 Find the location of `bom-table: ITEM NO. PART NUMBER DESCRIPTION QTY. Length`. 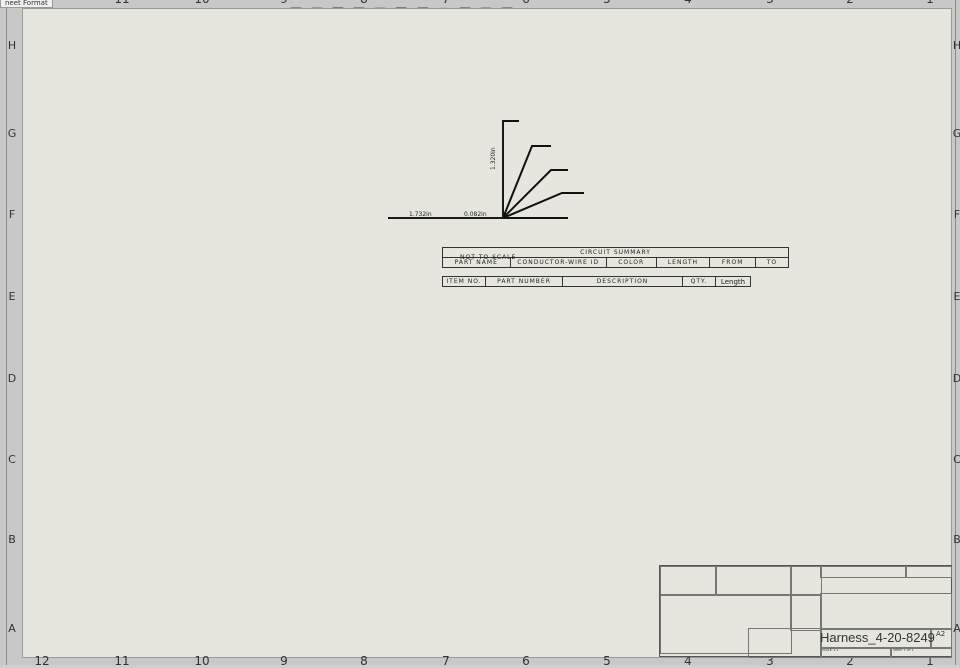

bom-table: ITEM NO. PART NUMBER DESCRIPTION QTY. Length is located at coordinates (596, 281).